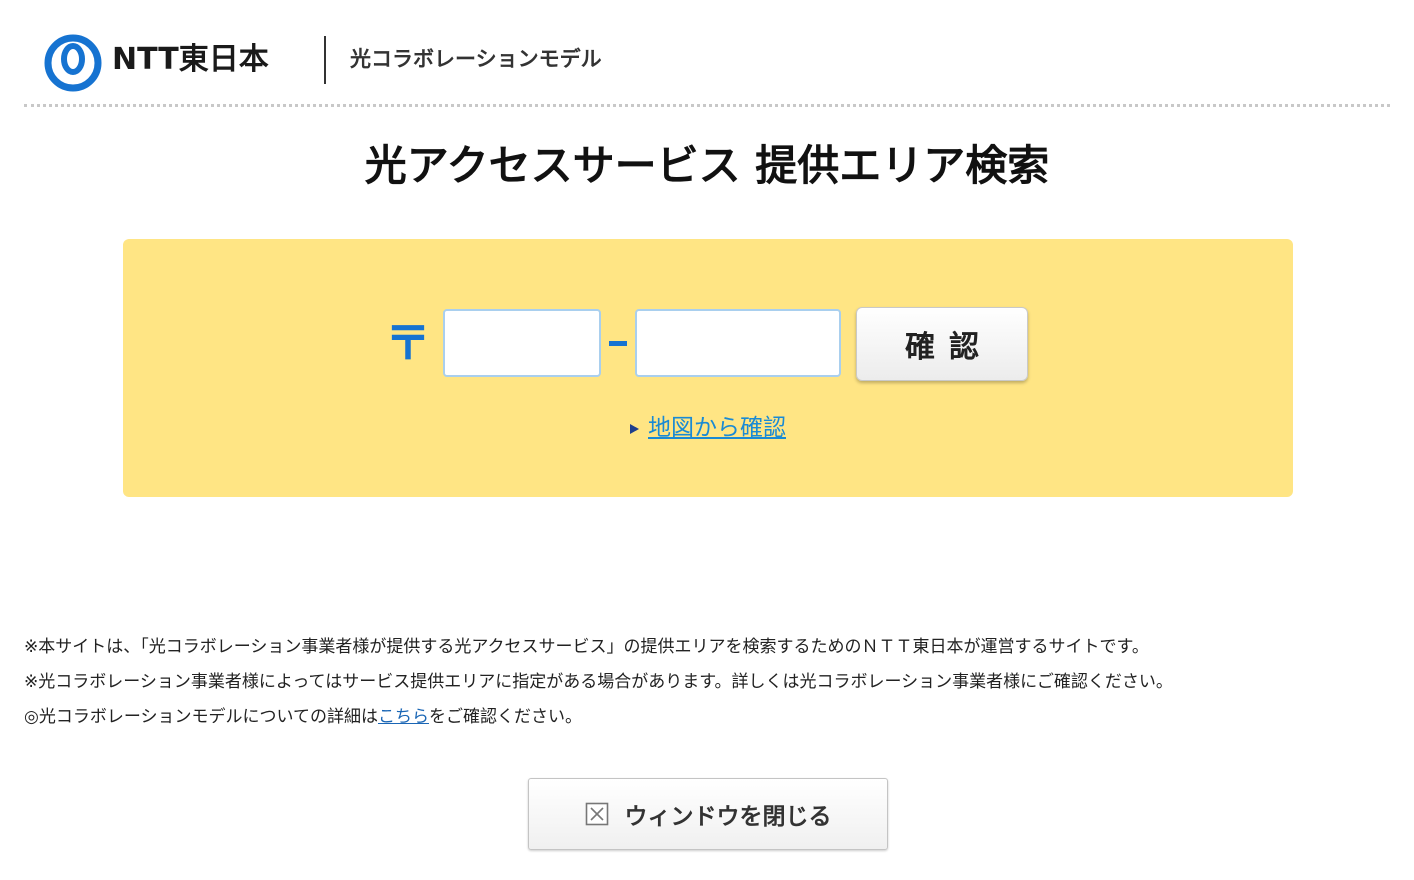  What do you see at coordinates (476, 59) in the screenshot?
I see `header-subtitle: 光コラボレーションモデル` at bounding box center [476, 59].